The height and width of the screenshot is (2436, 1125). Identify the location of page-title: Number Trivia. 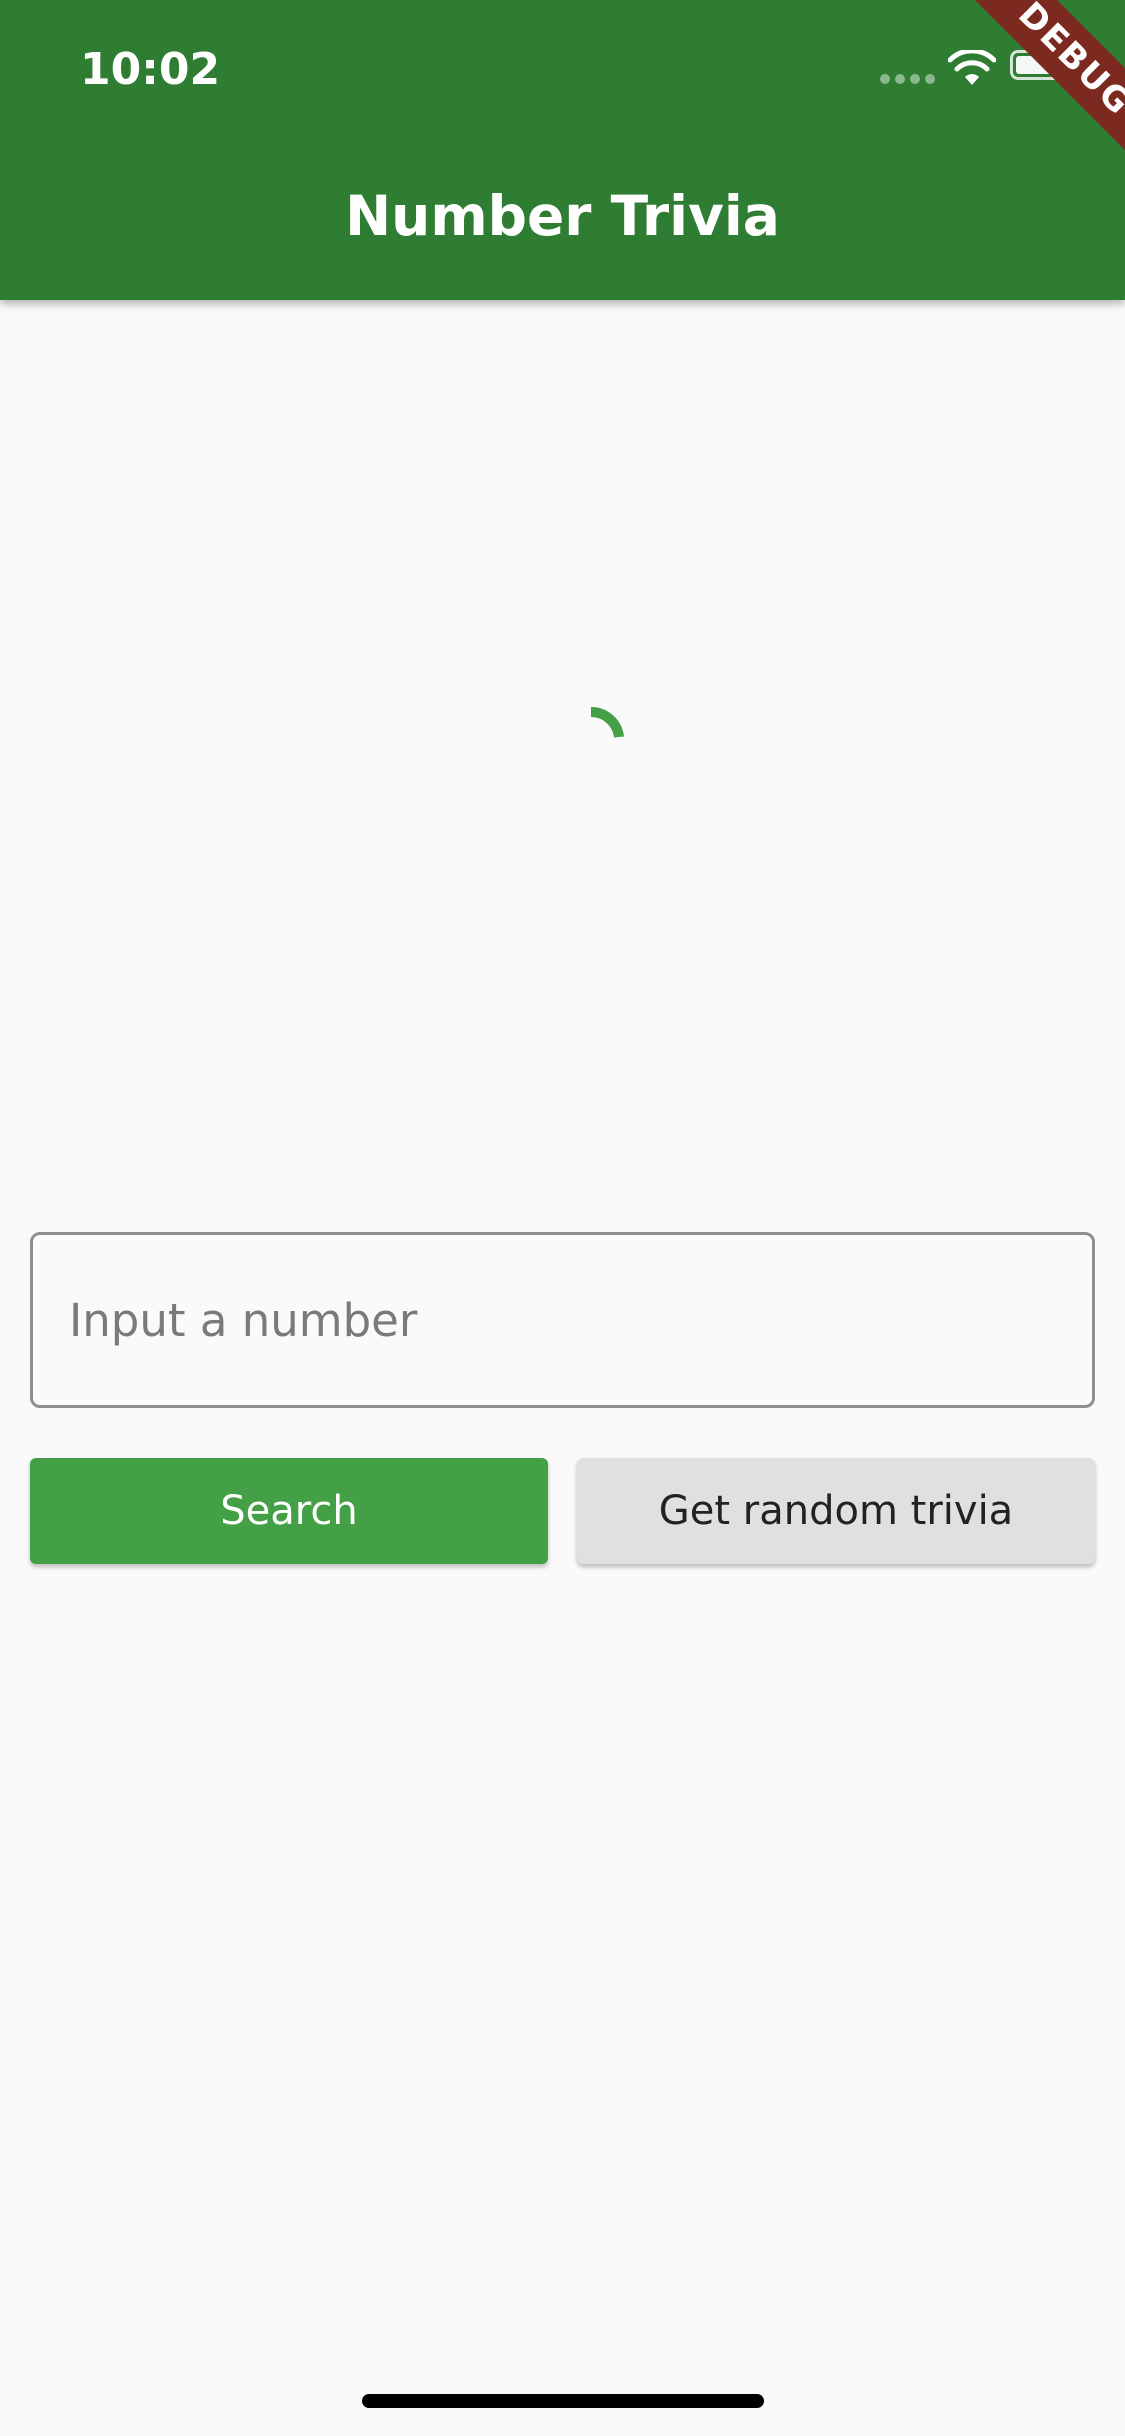
(562, 216).